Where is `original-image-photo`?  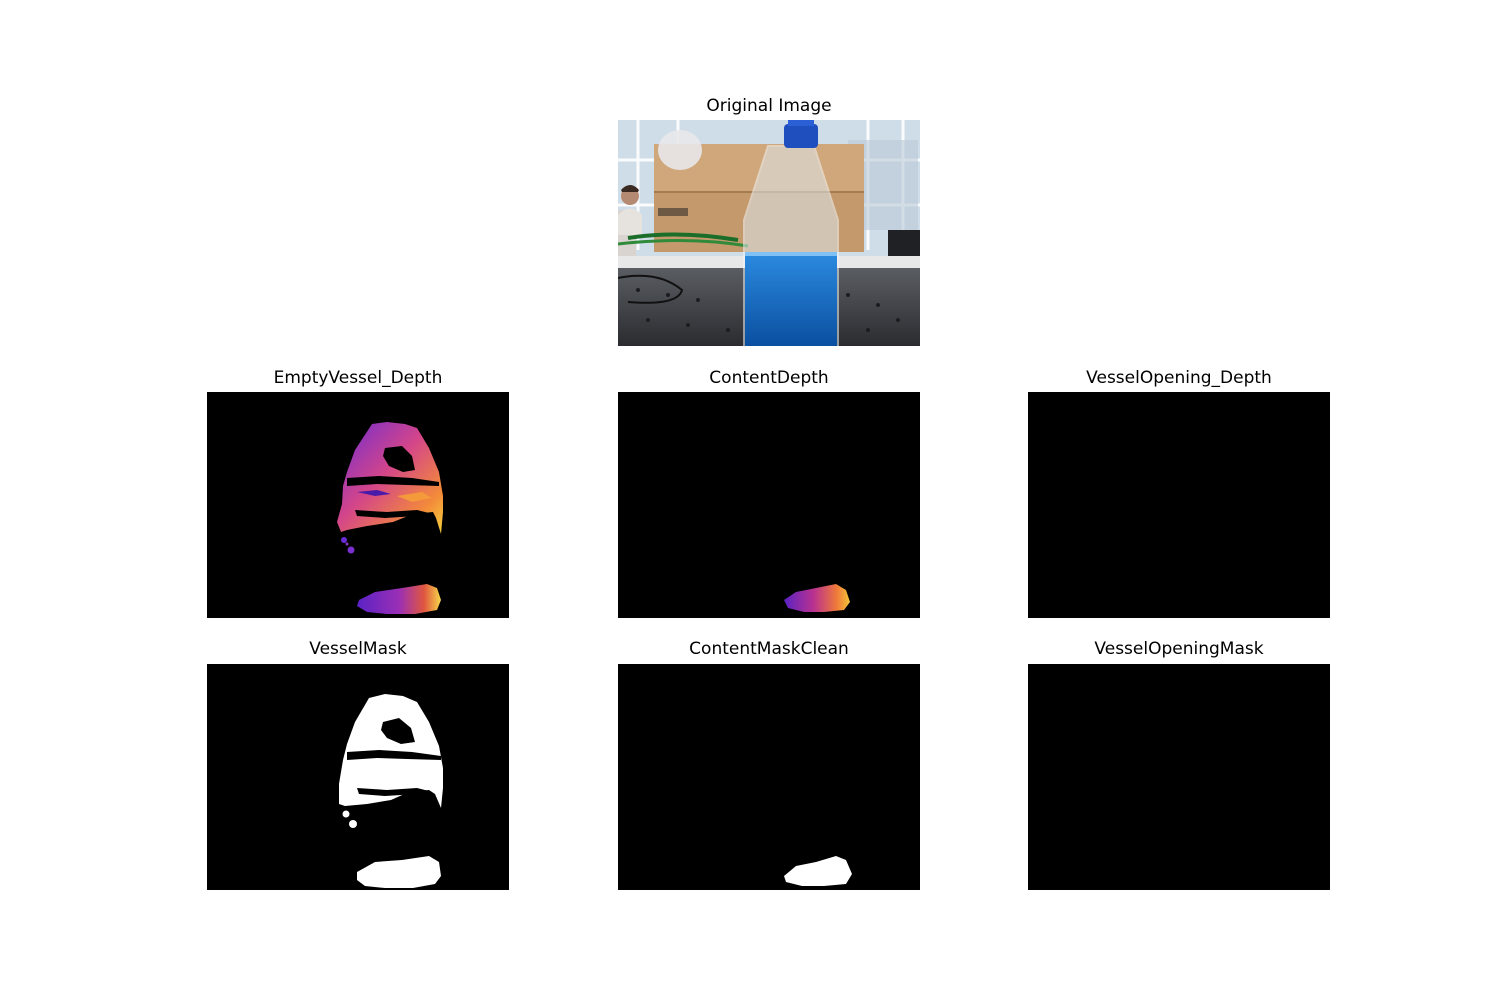
original-image-photo is located at coordinates (769, 233).